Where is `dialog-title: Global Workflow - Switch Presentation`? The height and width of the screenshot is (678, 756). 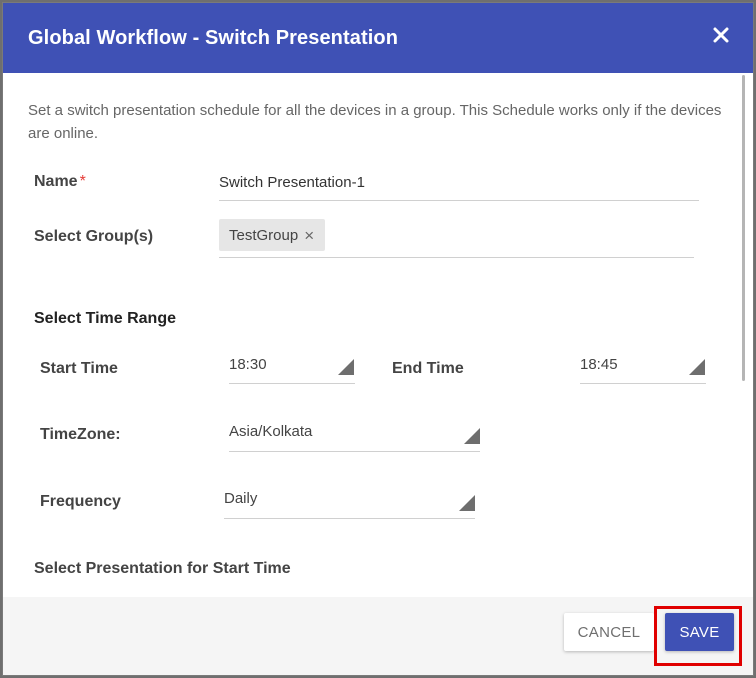 dialog-title: Global Workflow - Switch Presentation is located at coordinates (213, 38).